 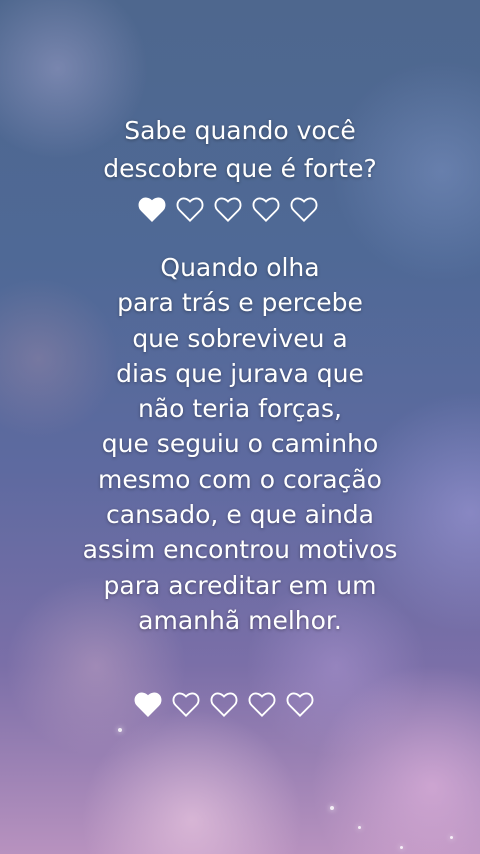 I want to click on headline: Sabe quando você descobre que é forte?, so click(x=240, y=150).